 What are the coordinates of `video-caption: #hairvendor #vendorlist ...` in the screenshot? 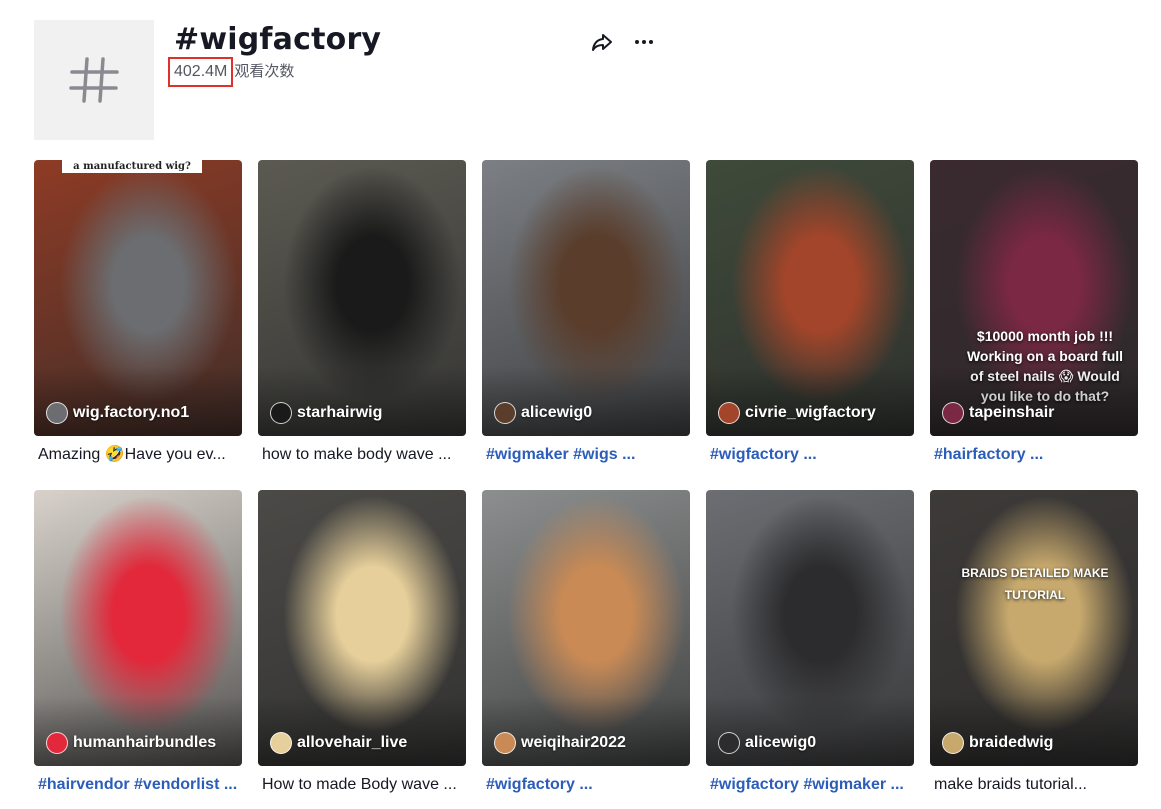 It's located at (138, 785).